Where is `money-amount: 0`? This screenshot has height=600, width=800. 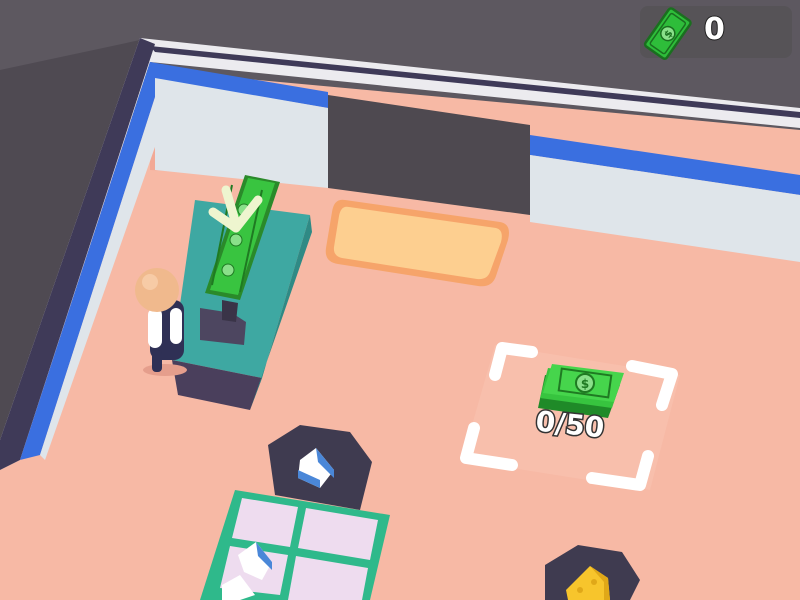
money-amount: 0 is located at coordinates (714, 29).